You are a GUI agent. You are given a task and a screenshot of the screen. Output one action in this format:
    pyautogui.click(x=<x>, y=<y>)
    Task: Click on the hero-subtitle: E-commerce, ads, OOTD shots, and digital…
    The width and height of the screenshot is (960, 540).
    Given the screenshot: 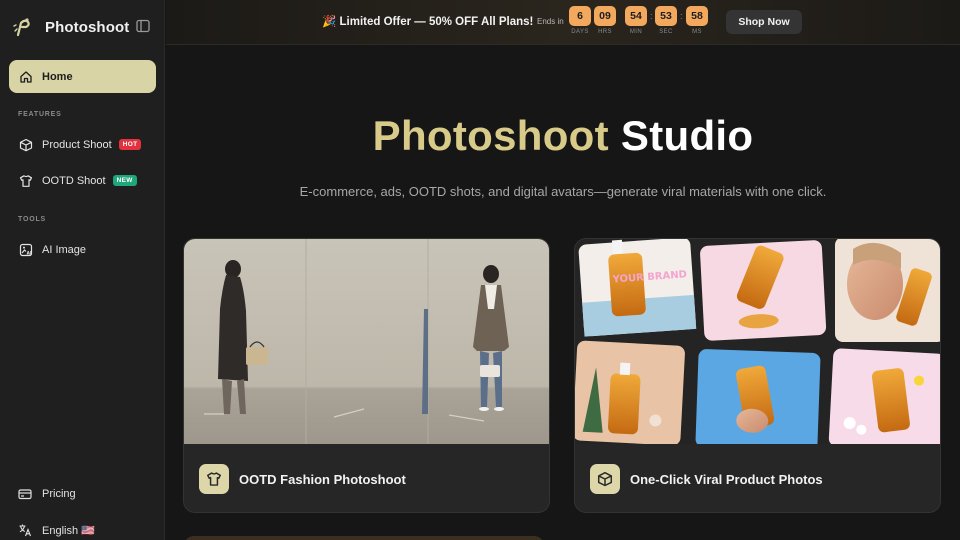 What is the action you would take?
    pyautogui.click(x=563, y=191)
    